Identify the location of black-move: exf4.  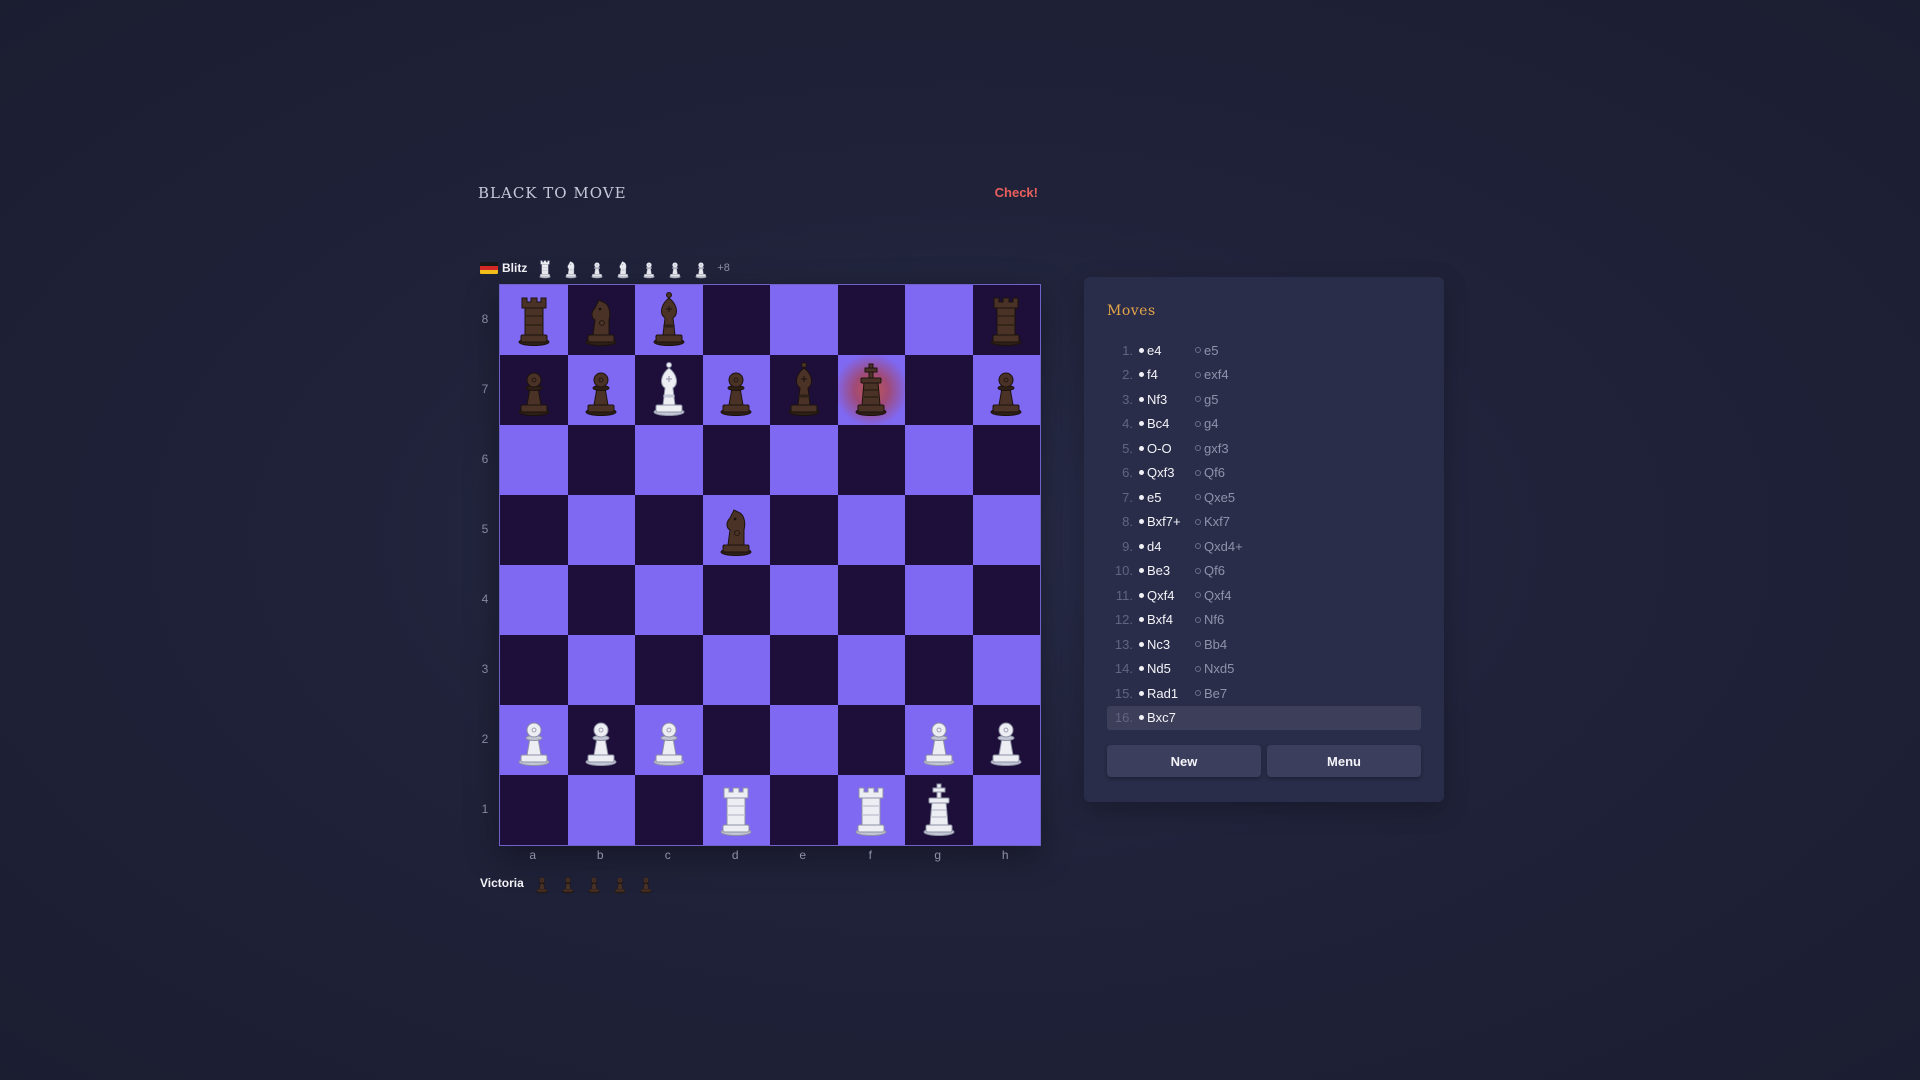
(1212, 374).